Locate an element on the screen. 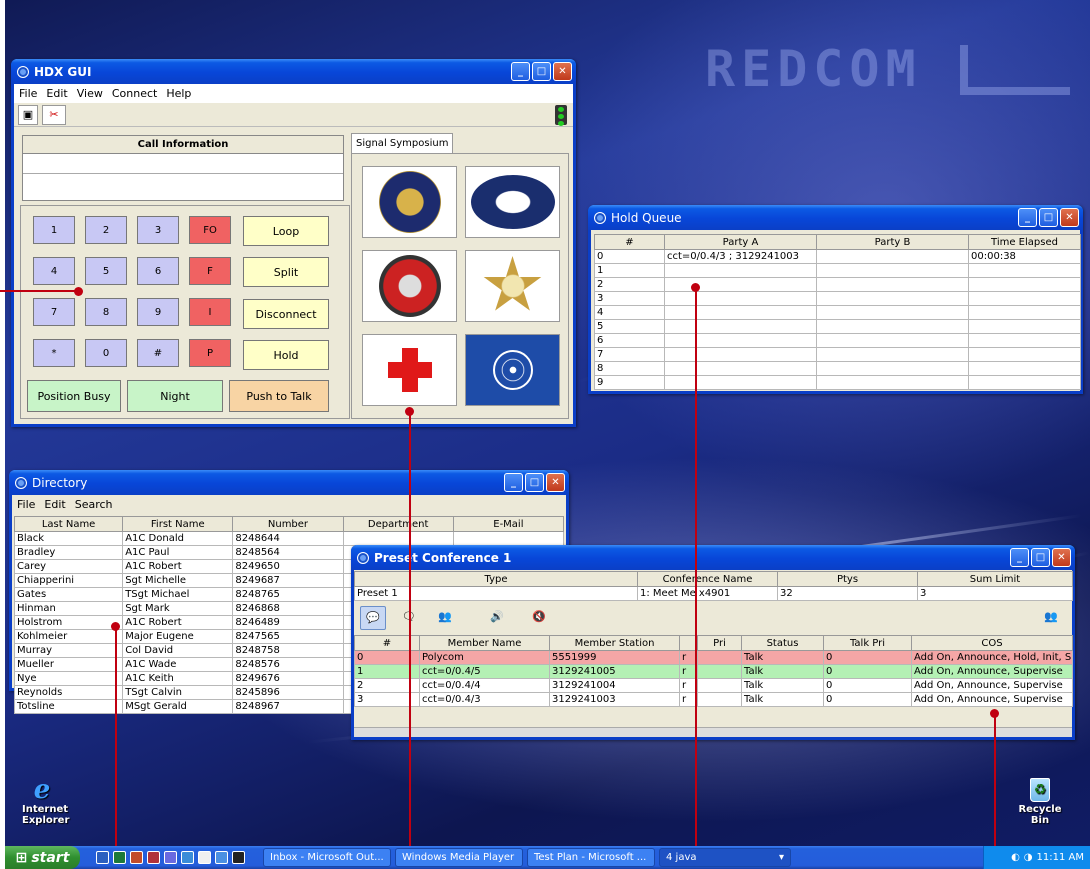  keypad-key: 5 is located at coordinates (106, 271).